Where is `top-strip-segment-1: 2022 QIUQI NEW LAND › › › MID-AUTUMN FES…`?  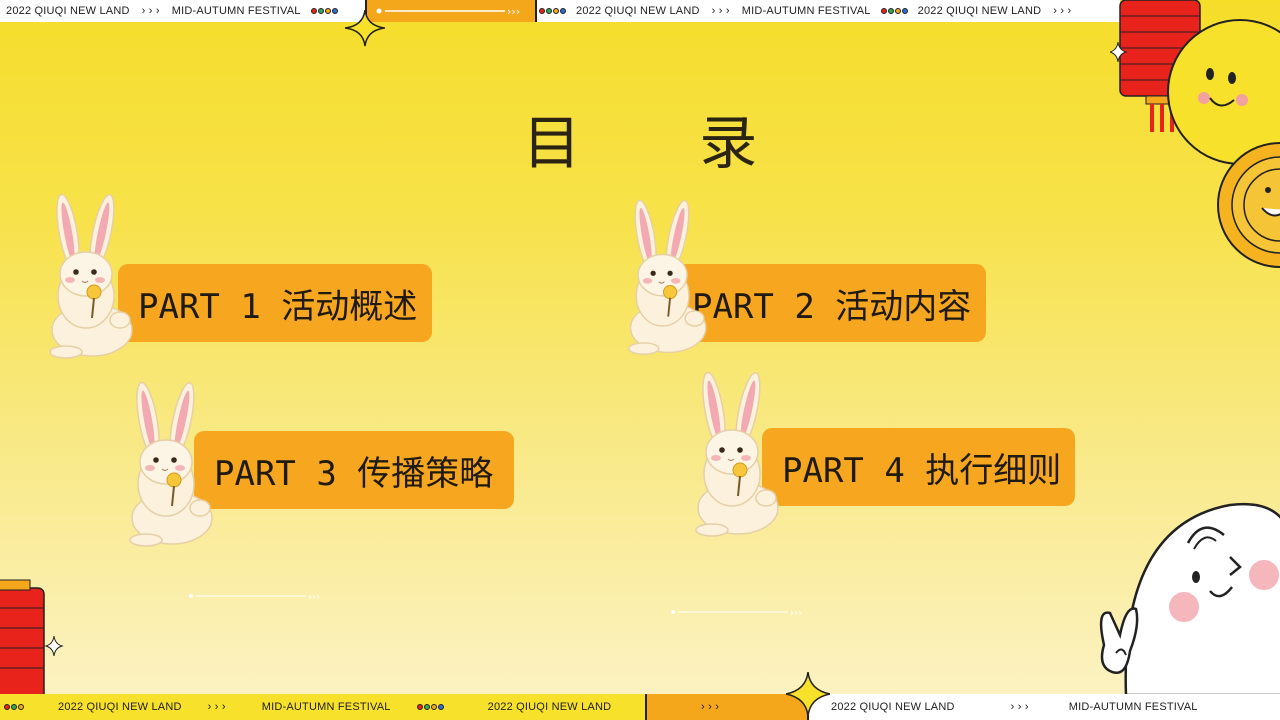 top-strip-segment-1: 2022 QIUQI NEW LAND › › › MID-AUTUMN FES… is located at coordinates (182, 11).